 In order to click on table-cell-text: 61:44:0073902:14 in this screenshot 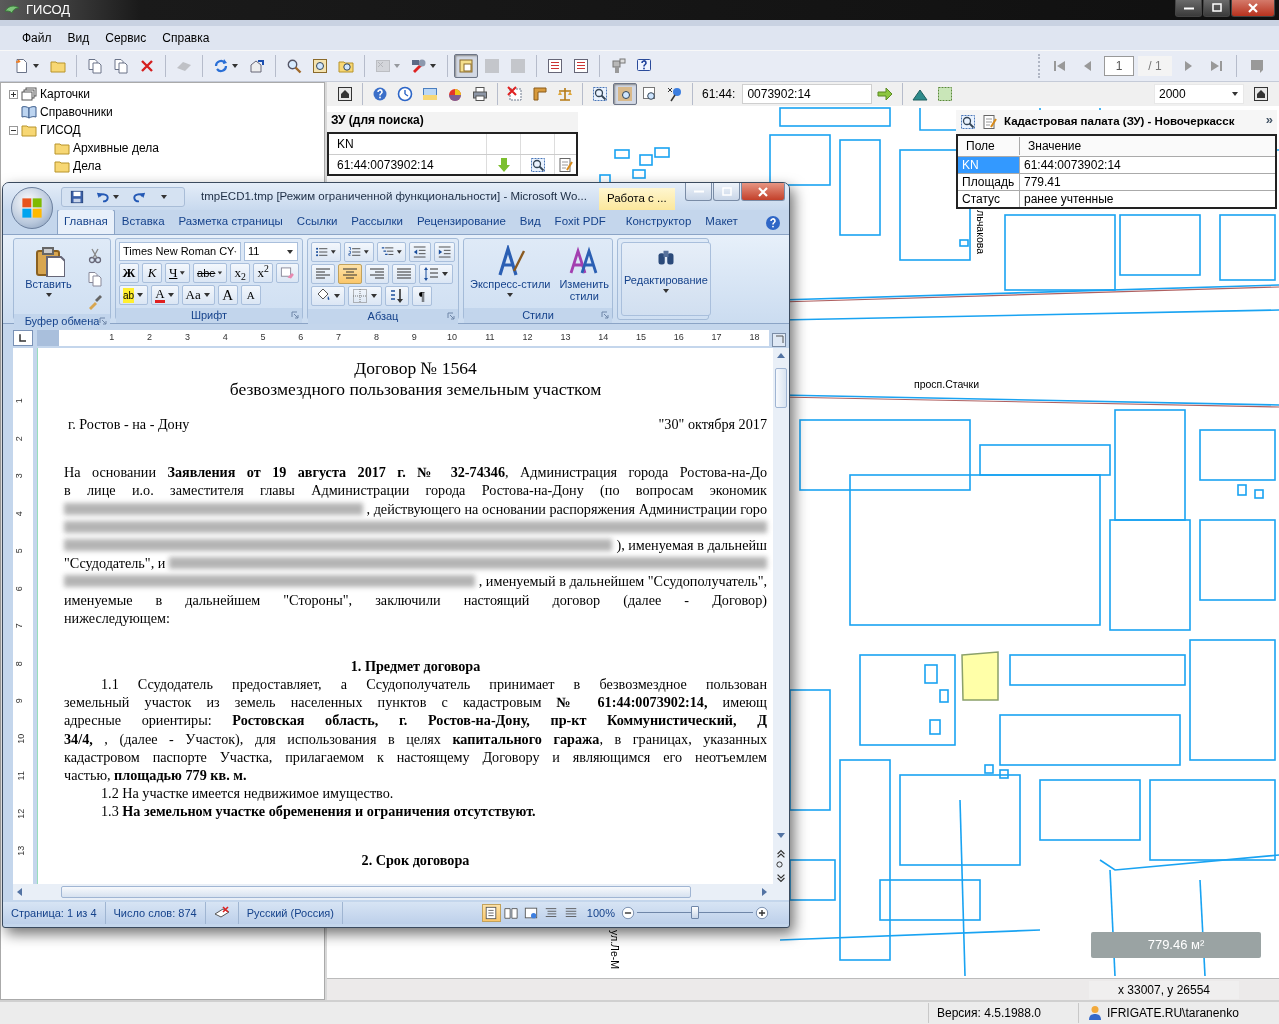, I will do `click(385, 165)`.